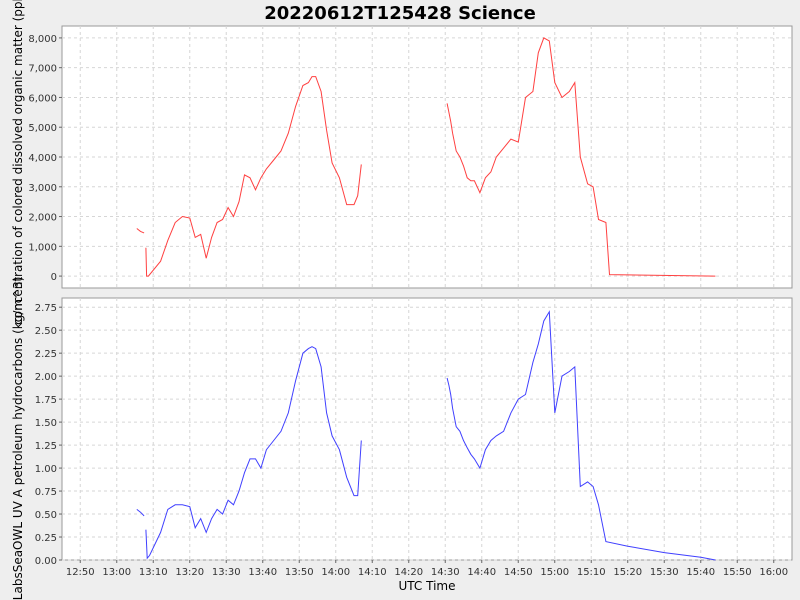 The image size is (800, 600). Describe the element at coordinates (46, 515) in the screenshot. I see `y-tick-label: 0.50` at that location.